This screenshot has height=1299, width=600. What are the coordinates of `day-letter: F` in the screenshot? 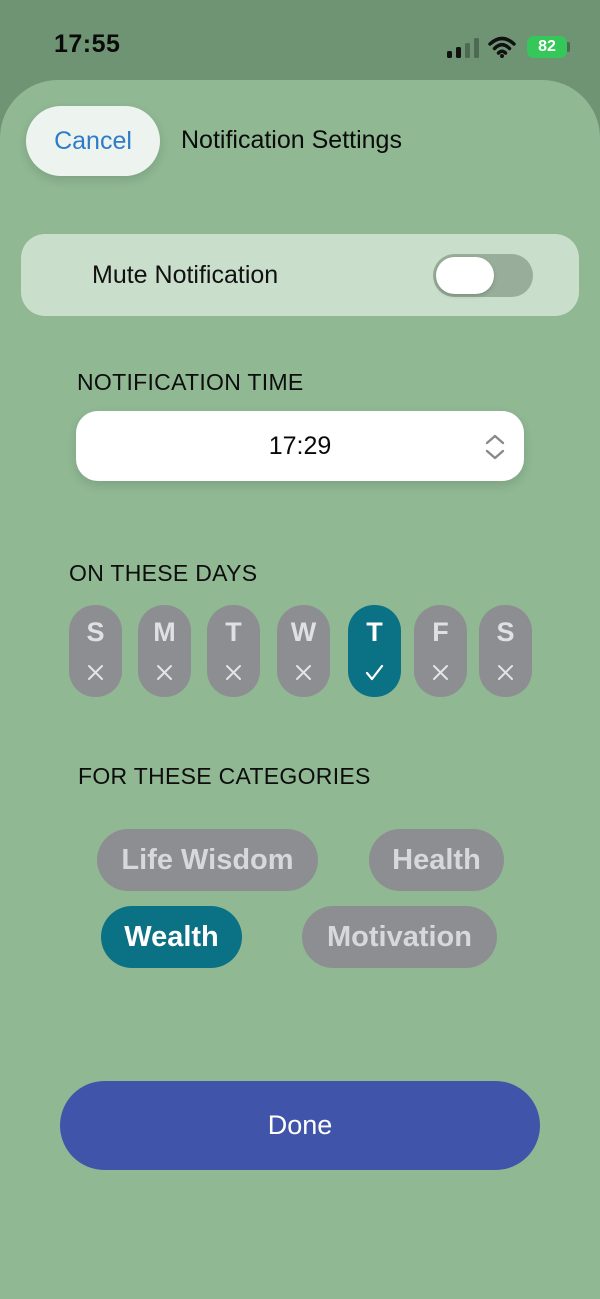 It's located at (440, 632).